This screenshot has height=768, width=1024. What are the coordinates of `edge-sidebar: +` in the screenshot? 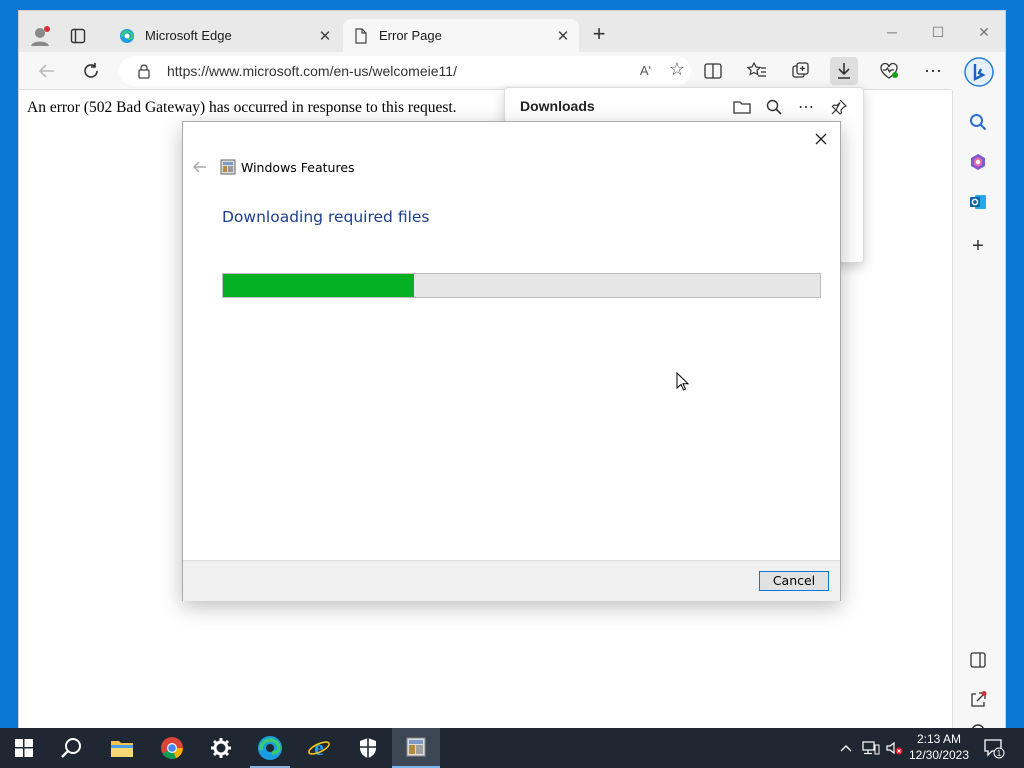 It's located at (978, 391).